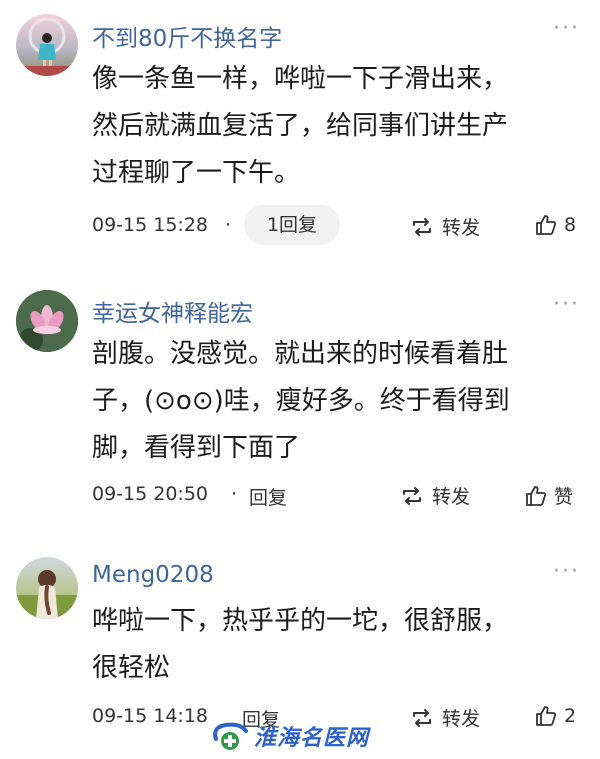  Describe the element at coordinates (570, 225) in the screenshot. I see `like-count: 8` at that location.